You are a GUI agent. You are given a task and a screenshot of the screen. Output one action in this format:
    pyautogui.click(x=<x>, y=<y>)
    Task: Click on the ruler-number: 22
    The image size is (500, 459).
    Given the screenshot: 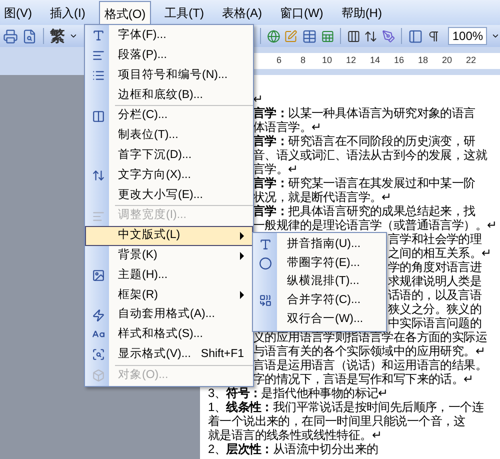 What is the action you would take?
    pyautogui.click(x=470, y=61)
    